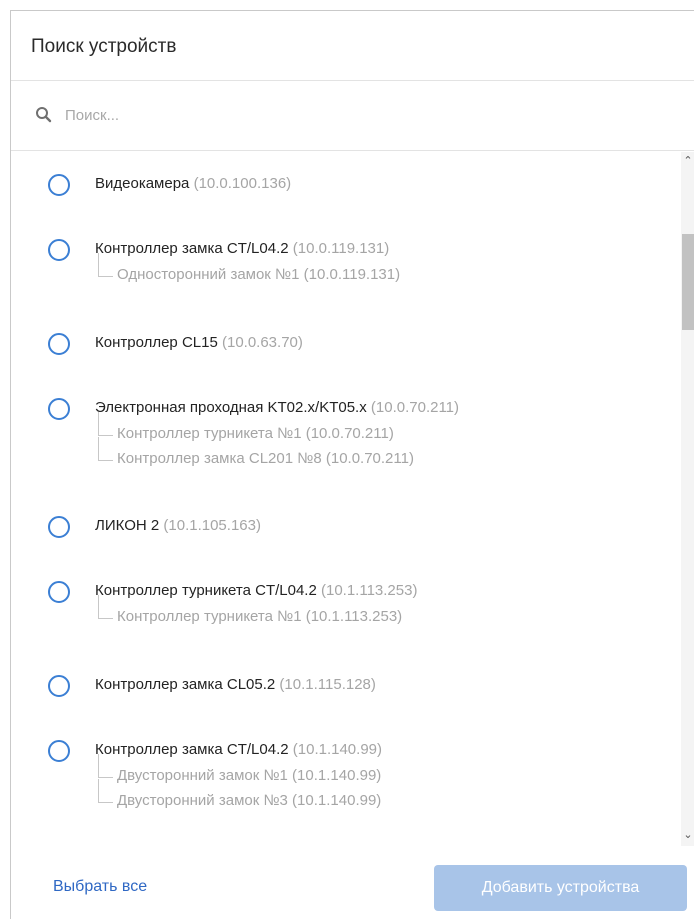 This screenshot has height=920, width=694. Describe the element at coordinates (369, 590) in the screenshot. I see `device-ip: (10.1.113.253)` at that location.